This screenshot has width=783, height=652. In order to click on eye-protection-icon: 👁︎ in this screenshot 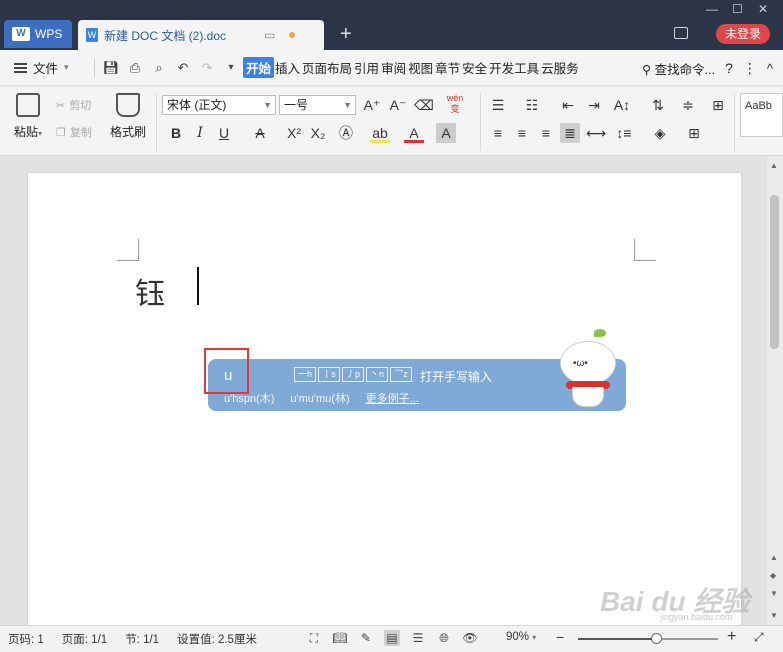, I will do `click(470, 638)`.